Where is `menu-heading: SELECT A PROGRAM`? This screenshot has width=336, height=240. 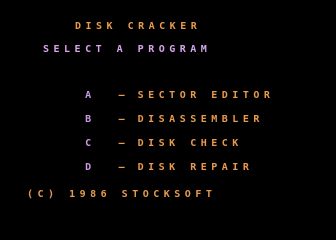
menu-heading: SELECT A PROGRAM is located at coordinates (127, 49).